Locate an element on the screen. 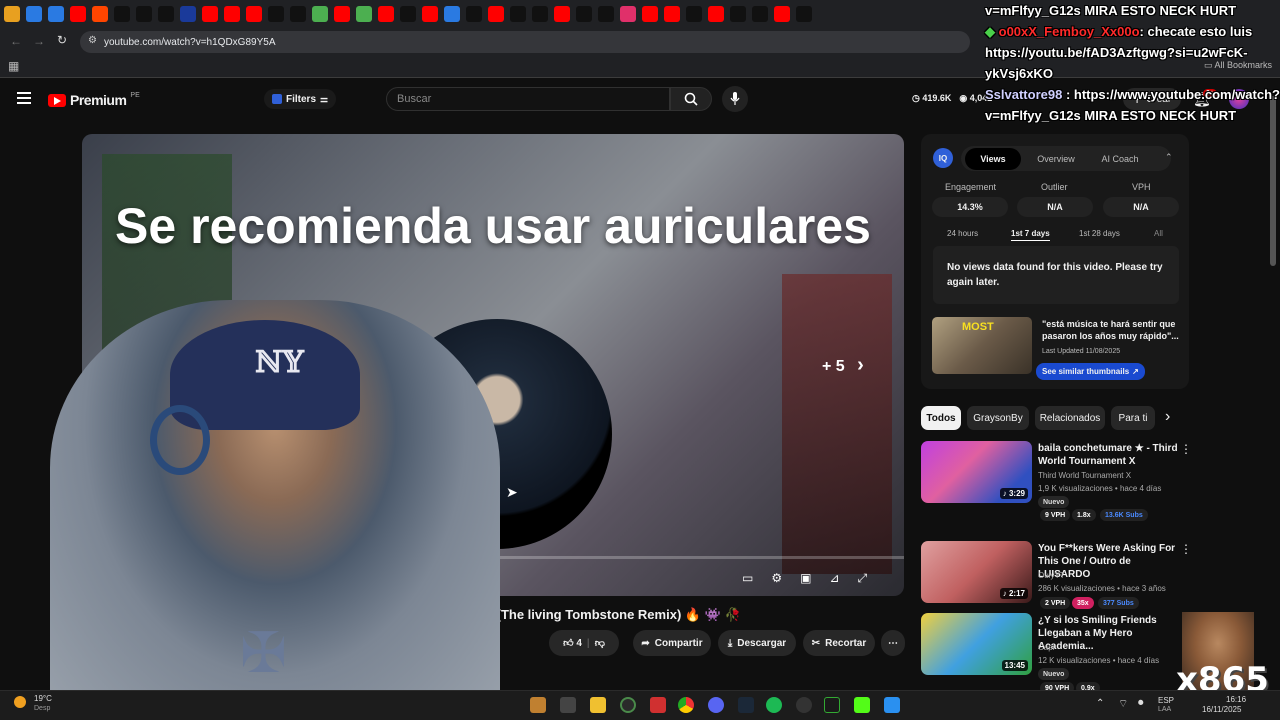 The height and width of the screenshot is (720, 1280). subtitles-icon: ▭ is located at coordinates (747, 578).